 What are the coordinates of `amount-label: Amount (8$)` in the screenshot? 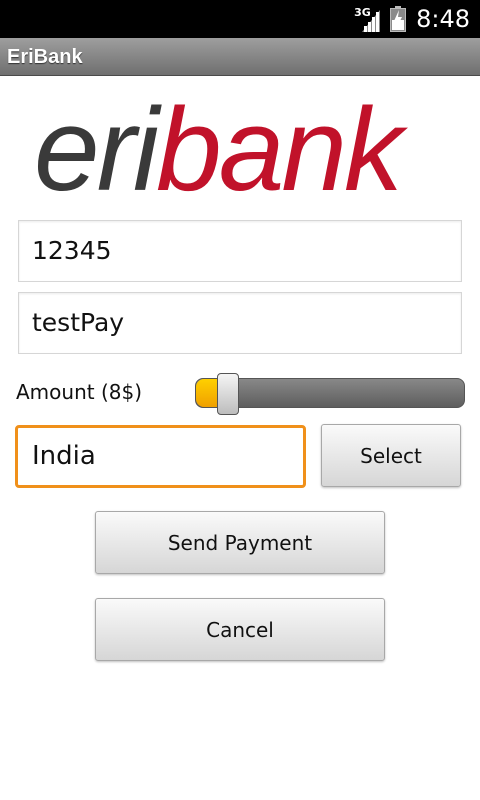 It's located at (79, 392).